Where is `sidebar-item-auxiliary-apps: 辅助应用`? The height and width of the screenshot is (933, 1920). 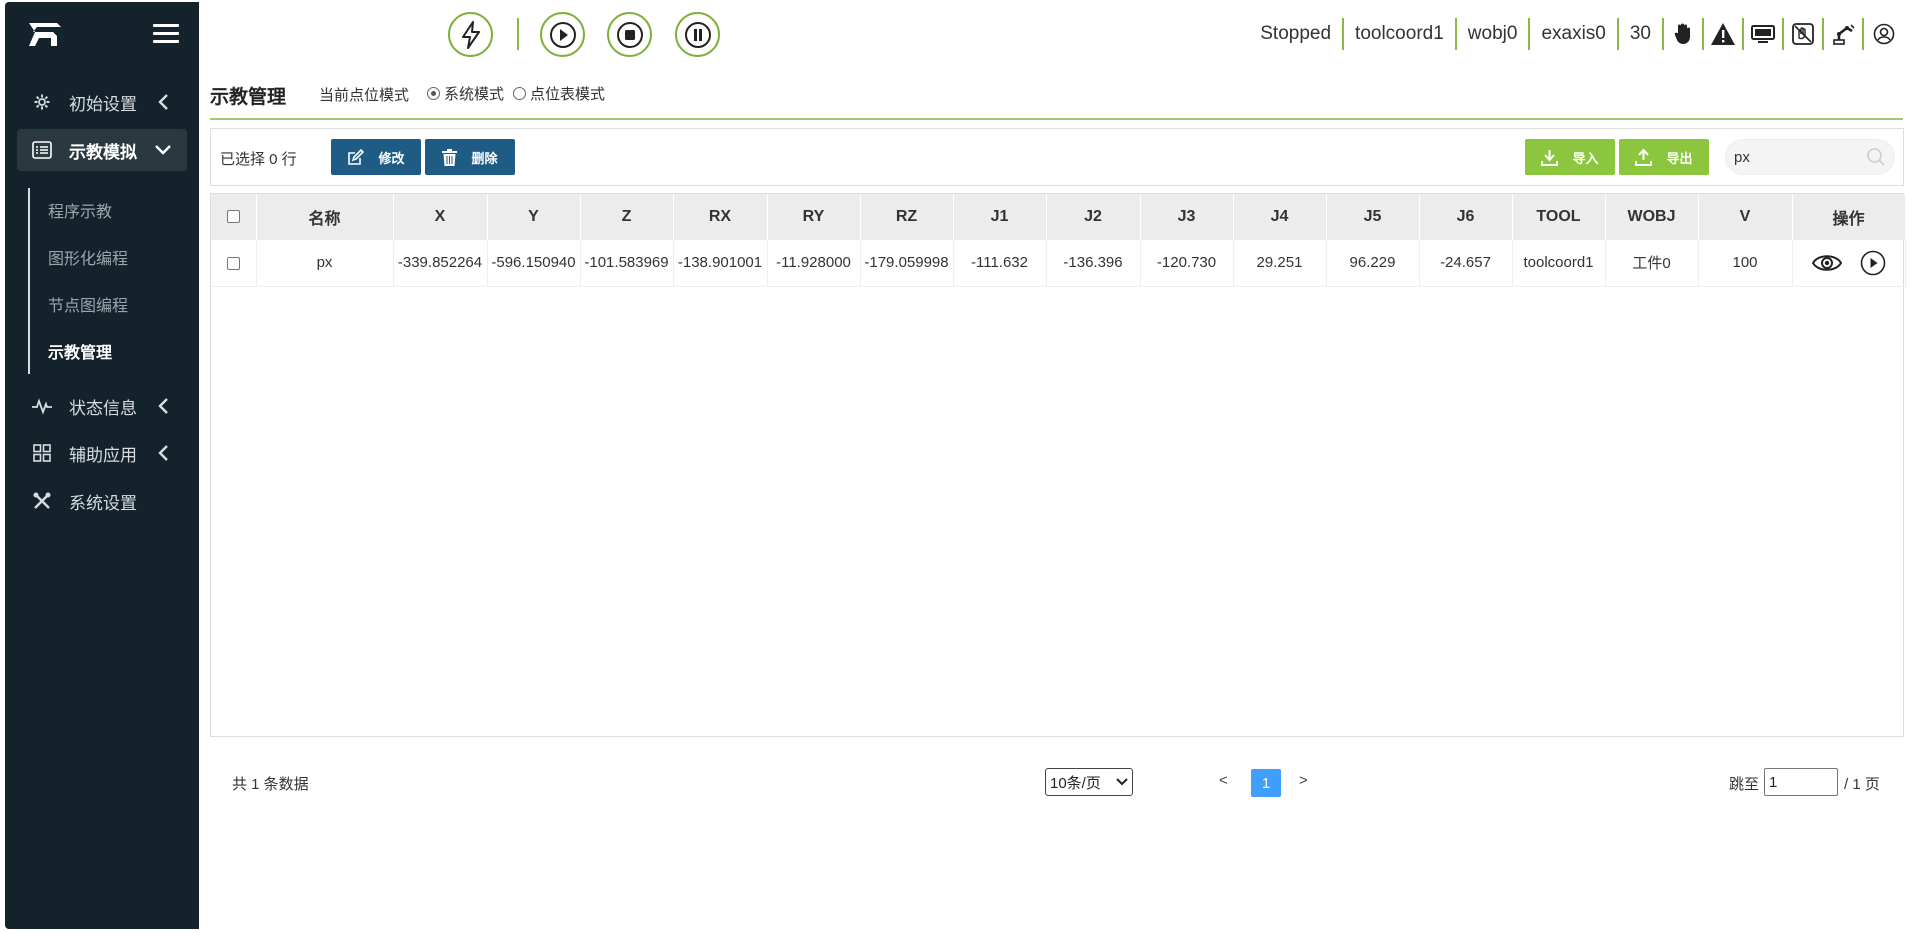 sidebar-item-auxiliary-apps: 辅助应用 is located at coordinates (102, 453).